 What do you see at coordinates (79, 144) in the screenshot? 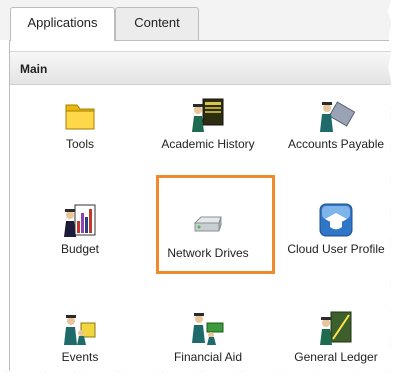
I see `app-label: Tools` at bounding box center [79, 144].